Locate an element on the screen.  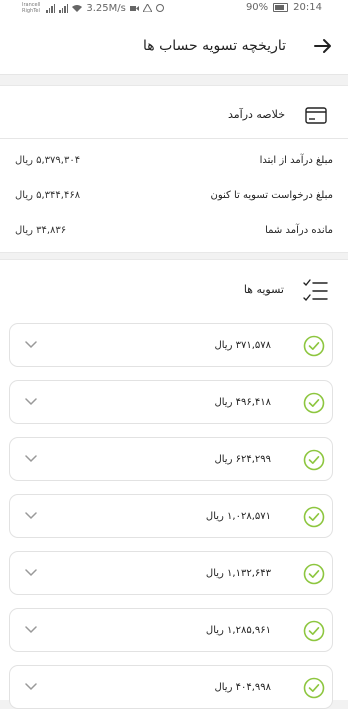
status-left: Irancell RighTel 3.25M/s is located at coordinates (93, 8).